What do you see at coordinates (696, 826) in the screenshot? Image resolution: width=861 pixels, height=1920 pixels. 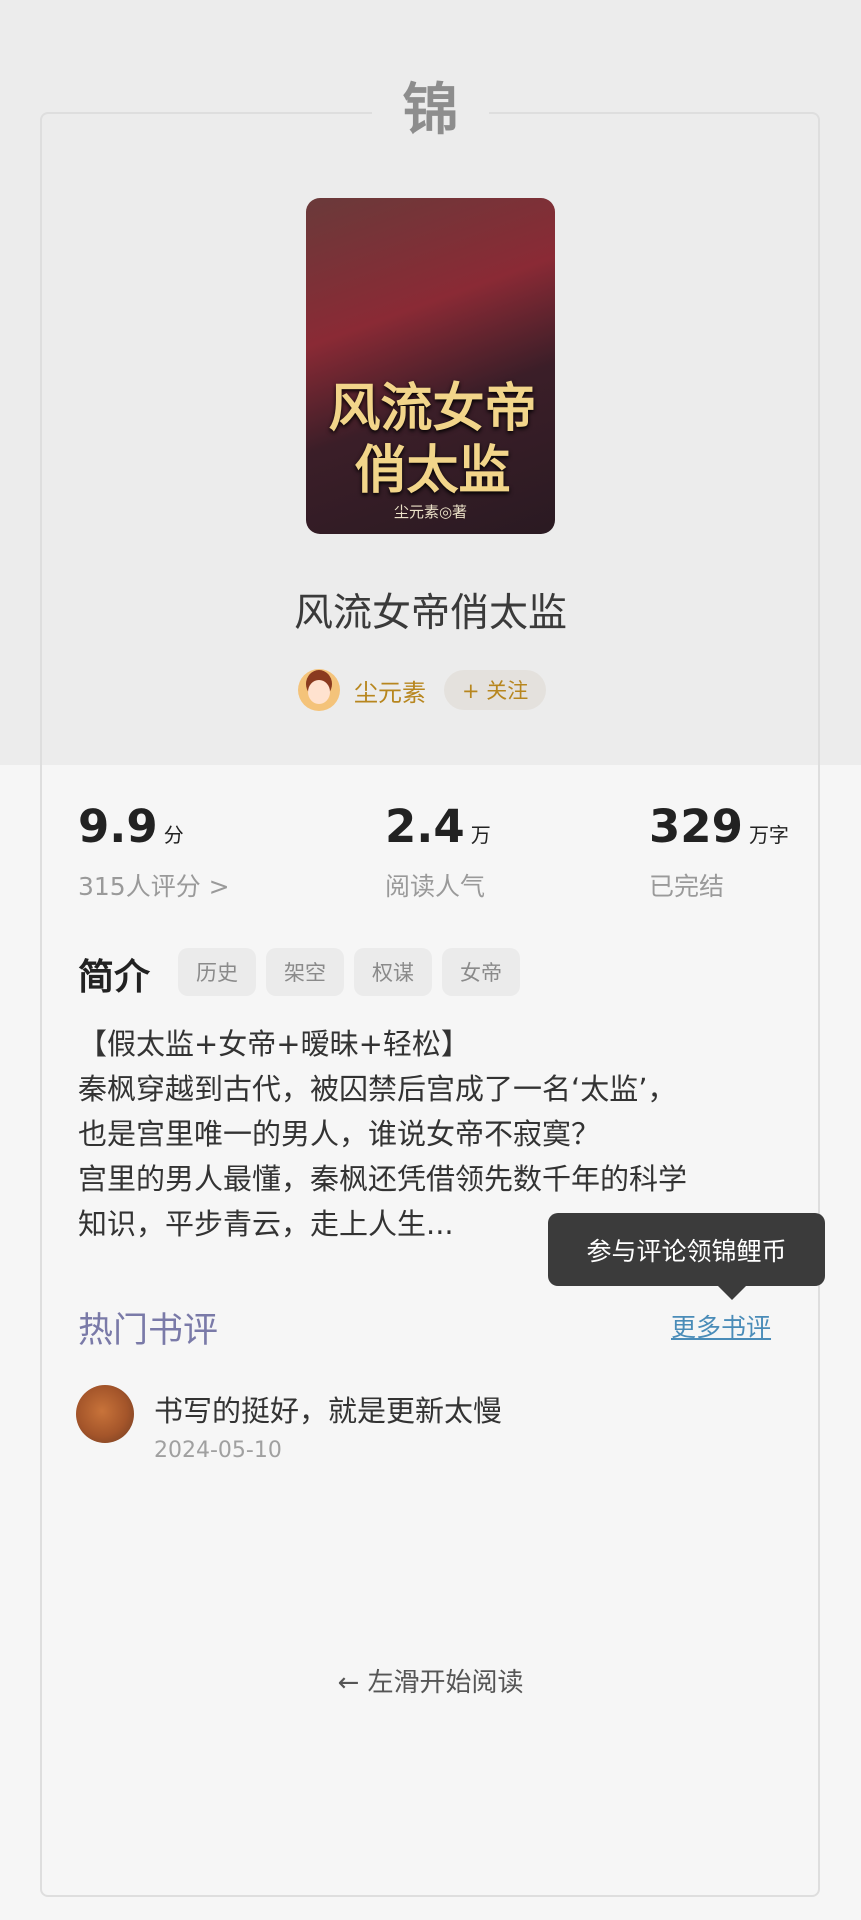 I see `word-count-value: 329` at bounding box center [696, 826].